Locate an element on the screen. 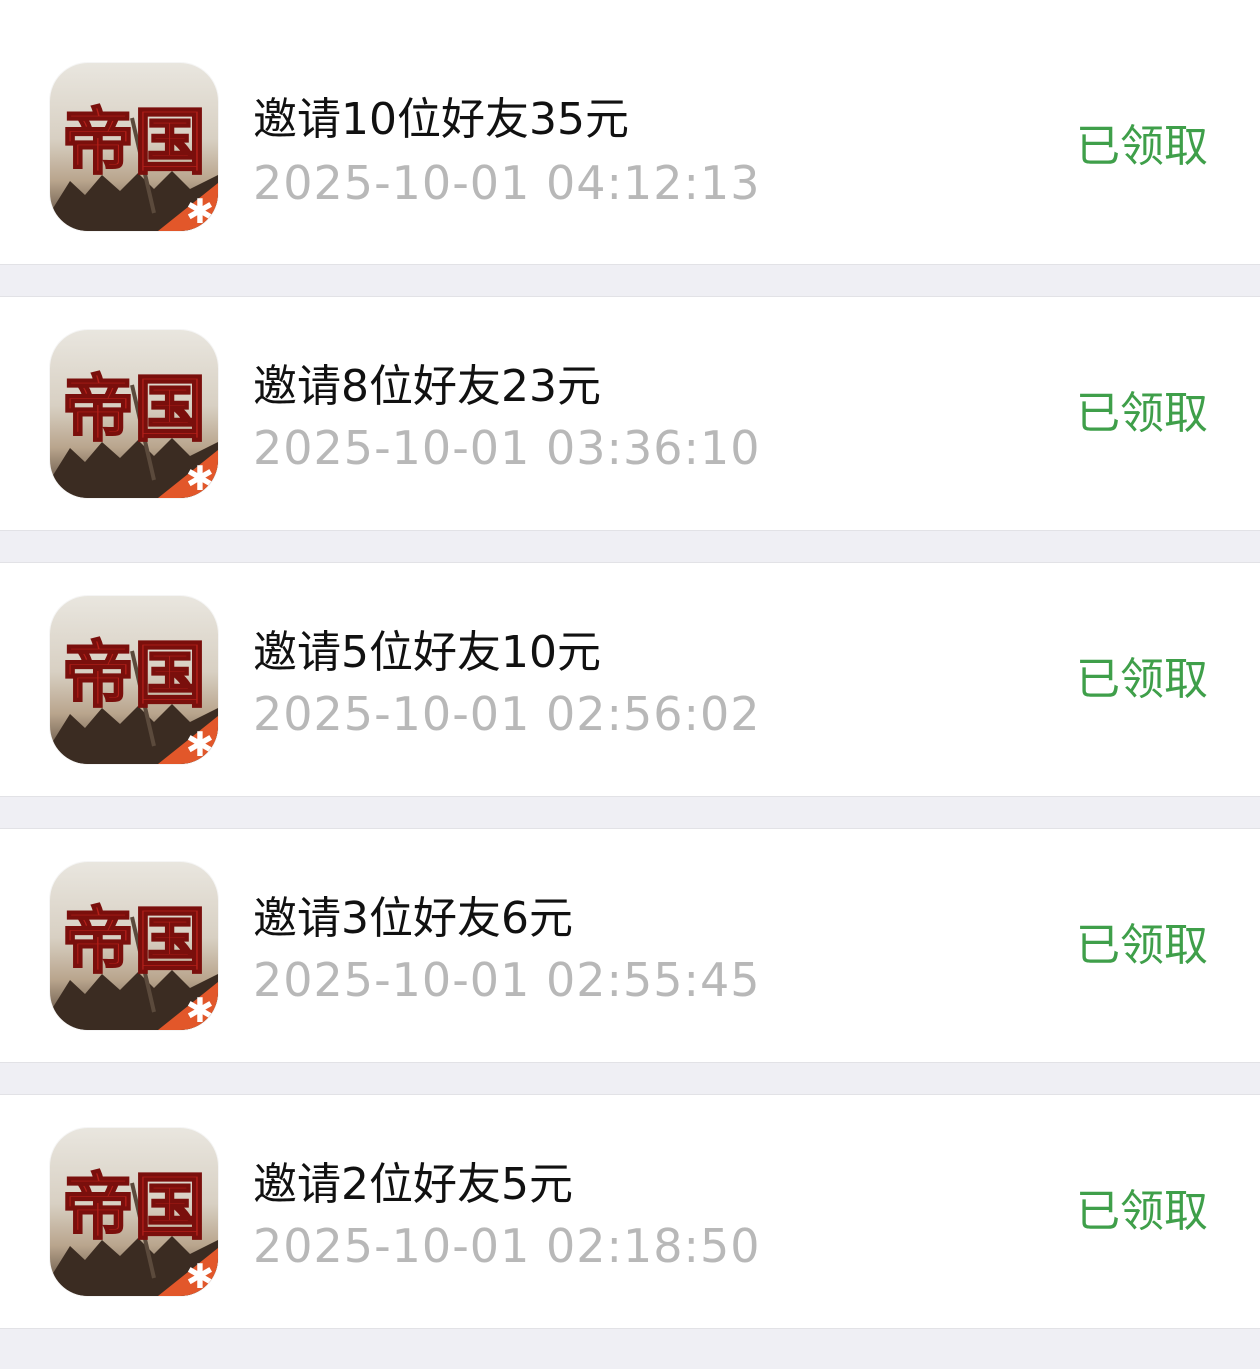 The height and width of the screenshot is (1369, 1260). reward-time: 2025-10-01 02:18:50 is located at coordinates (507, 1246).